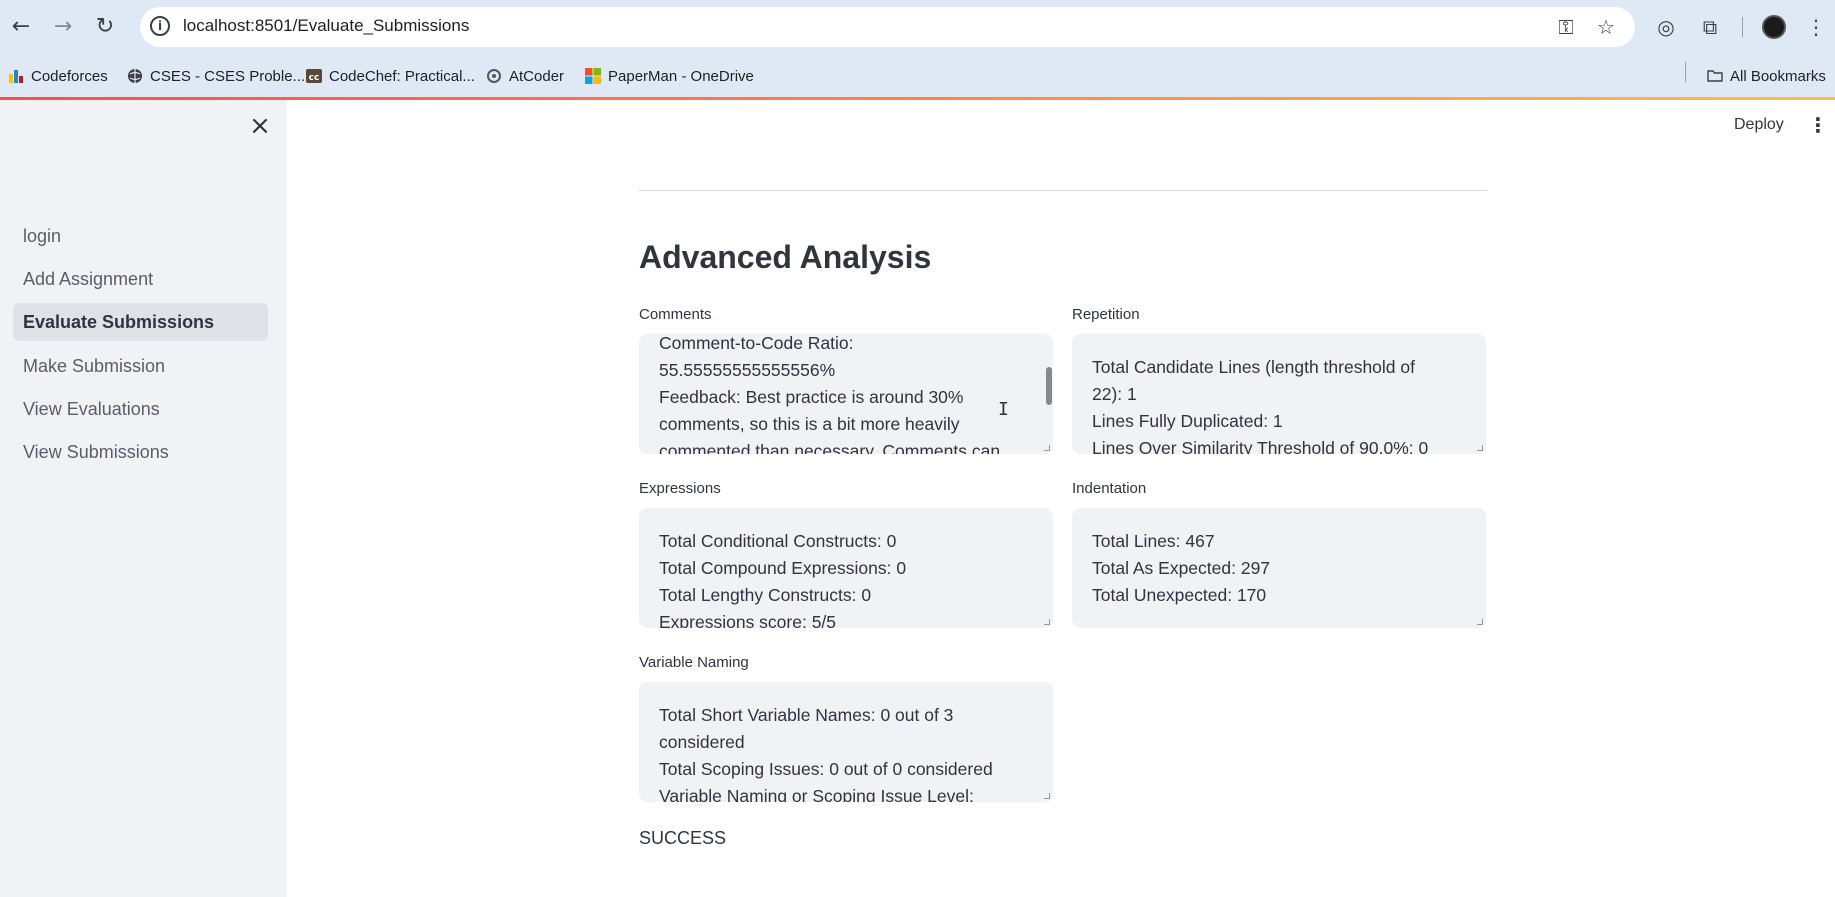 The height and width of the screenshot is (897, 1835). I want to click on toolbar-divider, so click(1742, 27).